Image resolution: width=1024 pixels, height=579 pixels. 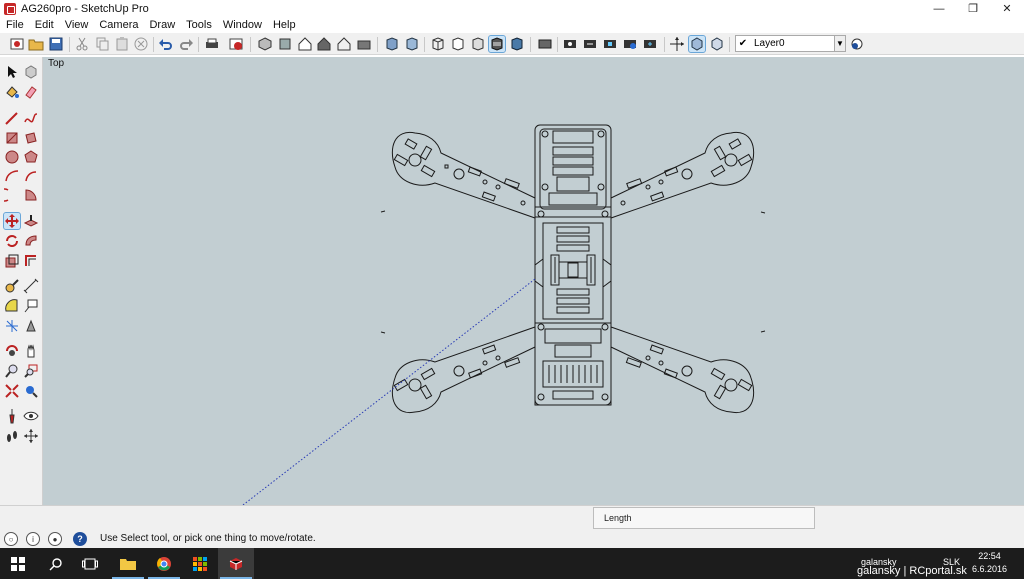 What do you see at coordinates (11, 539) in the screenshot?
I see `geo-location-icon: ○` at bounding box center [11, 539].